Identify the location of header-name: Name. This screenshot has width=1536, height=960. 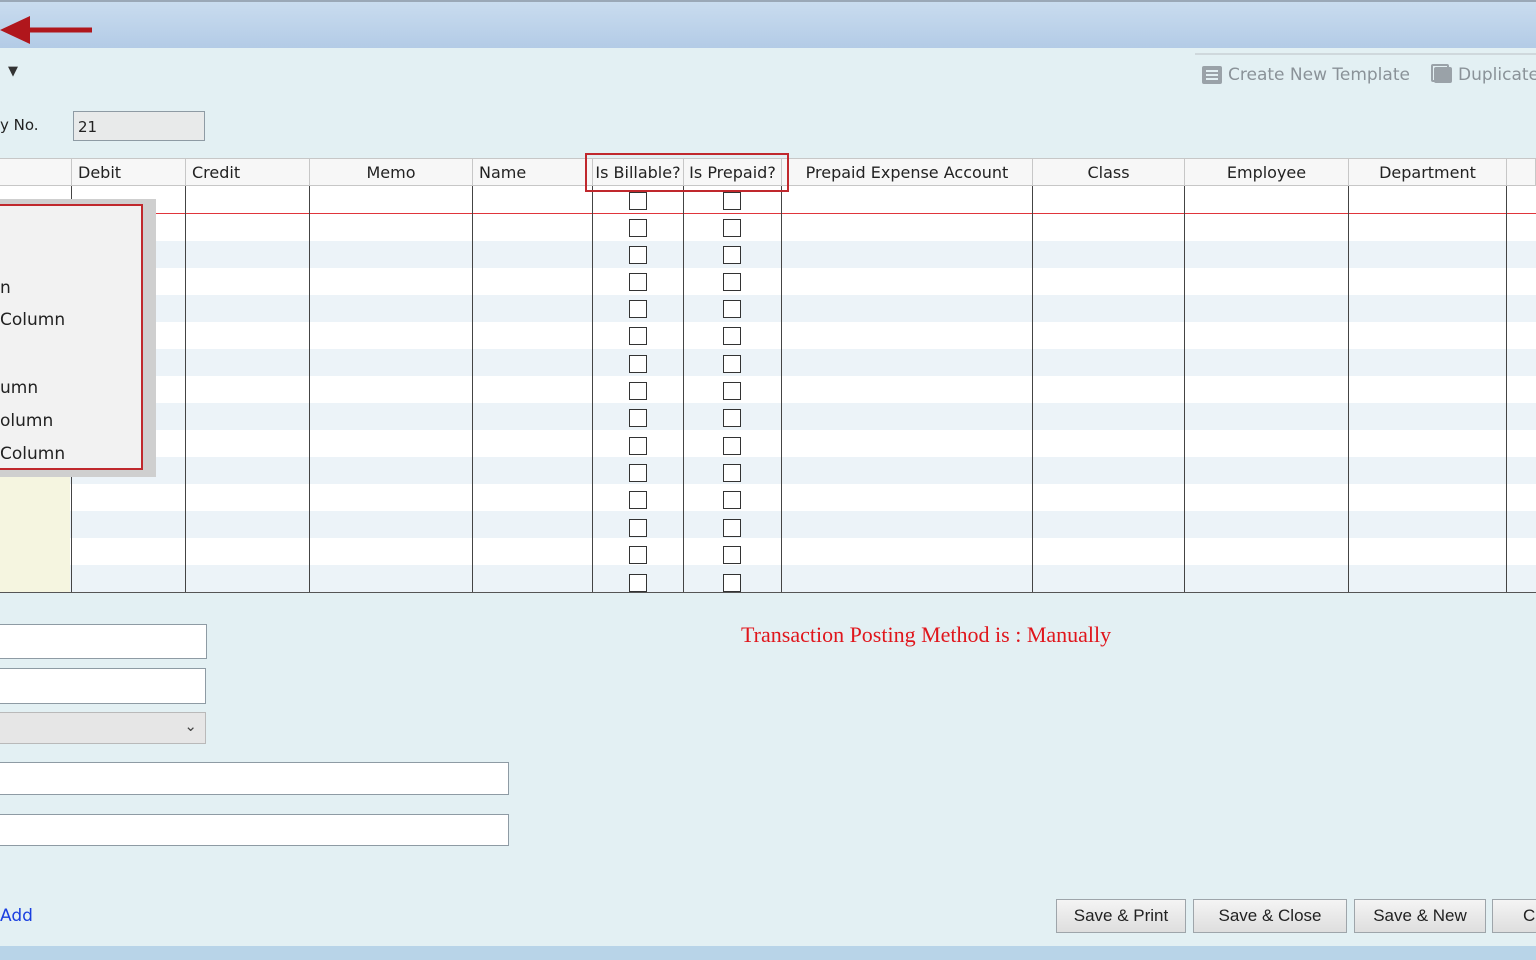
(533, 172).